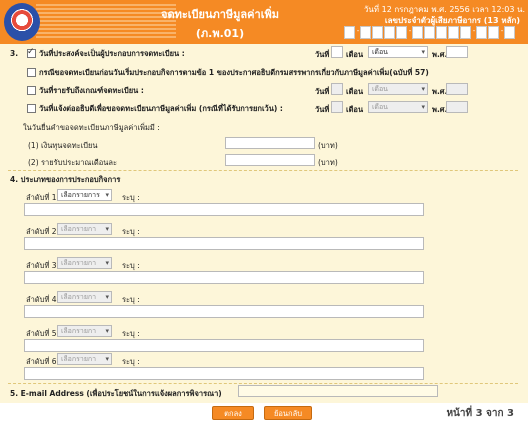 The image size is (528, 431). Describe the element at coordinates (398, 89) in the screenshot. I see `income-month-select: เดือน` at that location.